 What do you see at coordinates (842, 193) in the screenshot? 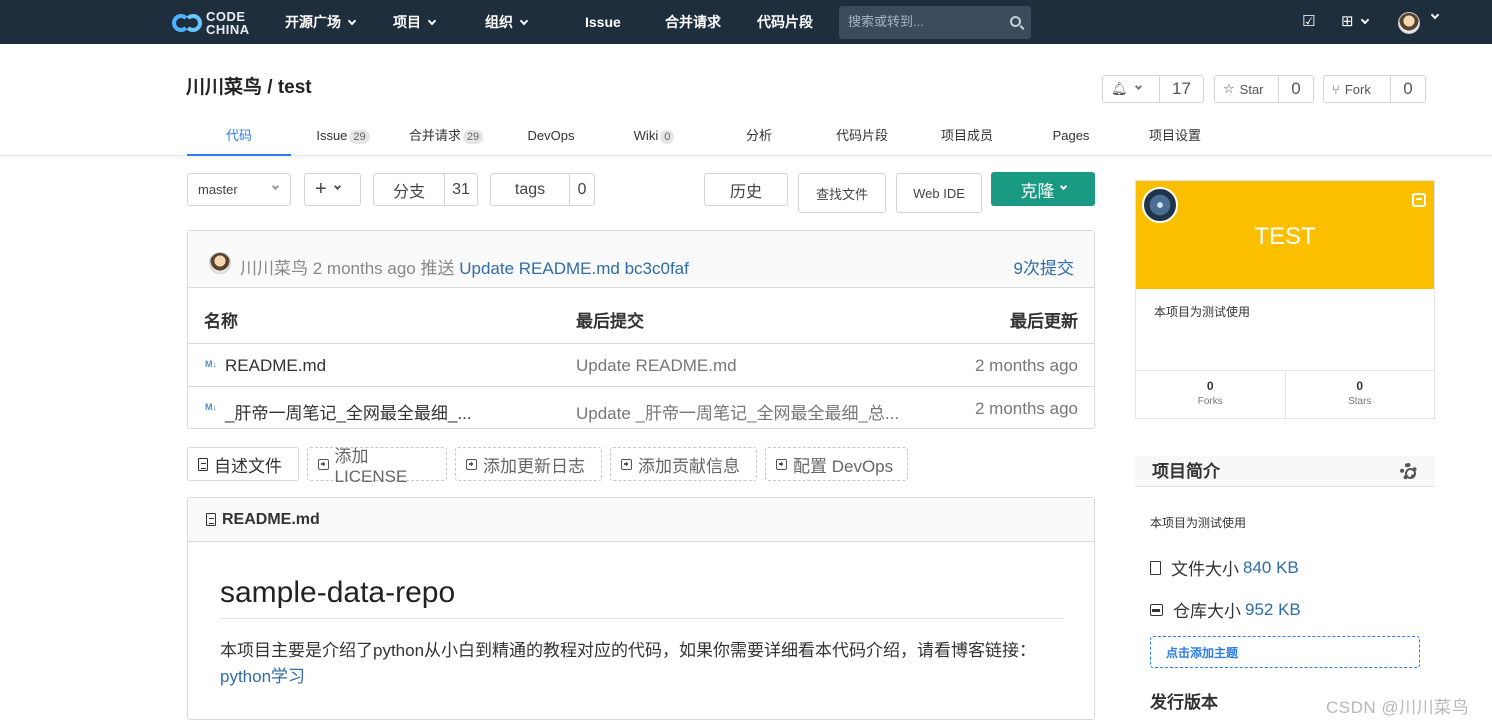
I see `find-file-button: 查找文件` at bounding box center [842, 193].